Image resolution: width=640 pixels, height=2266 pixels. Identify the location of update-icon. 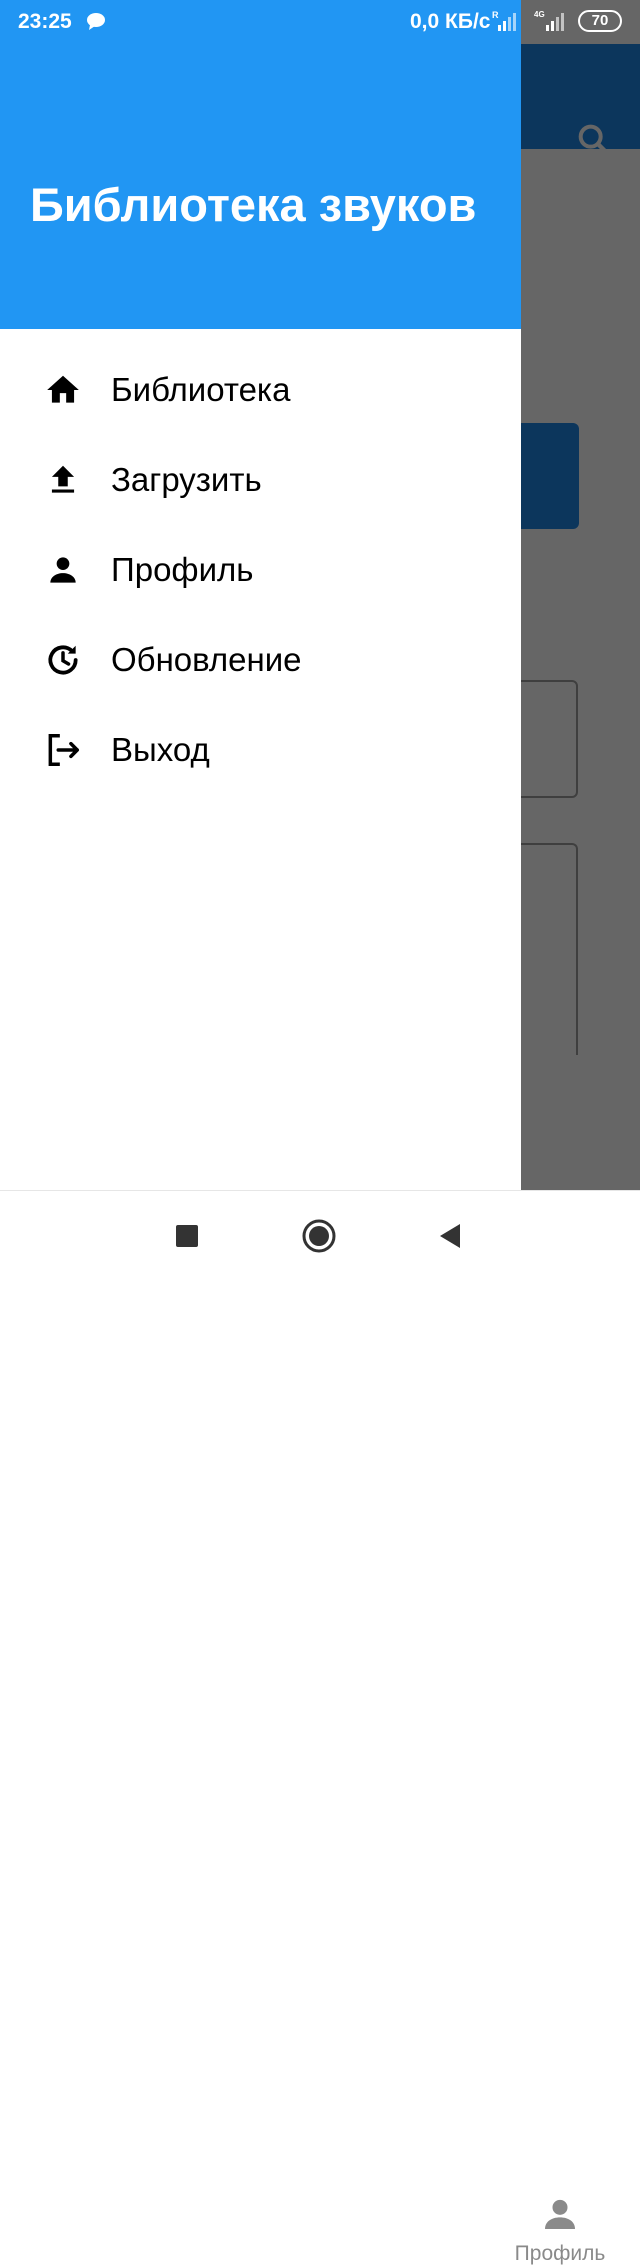
(63, 660).